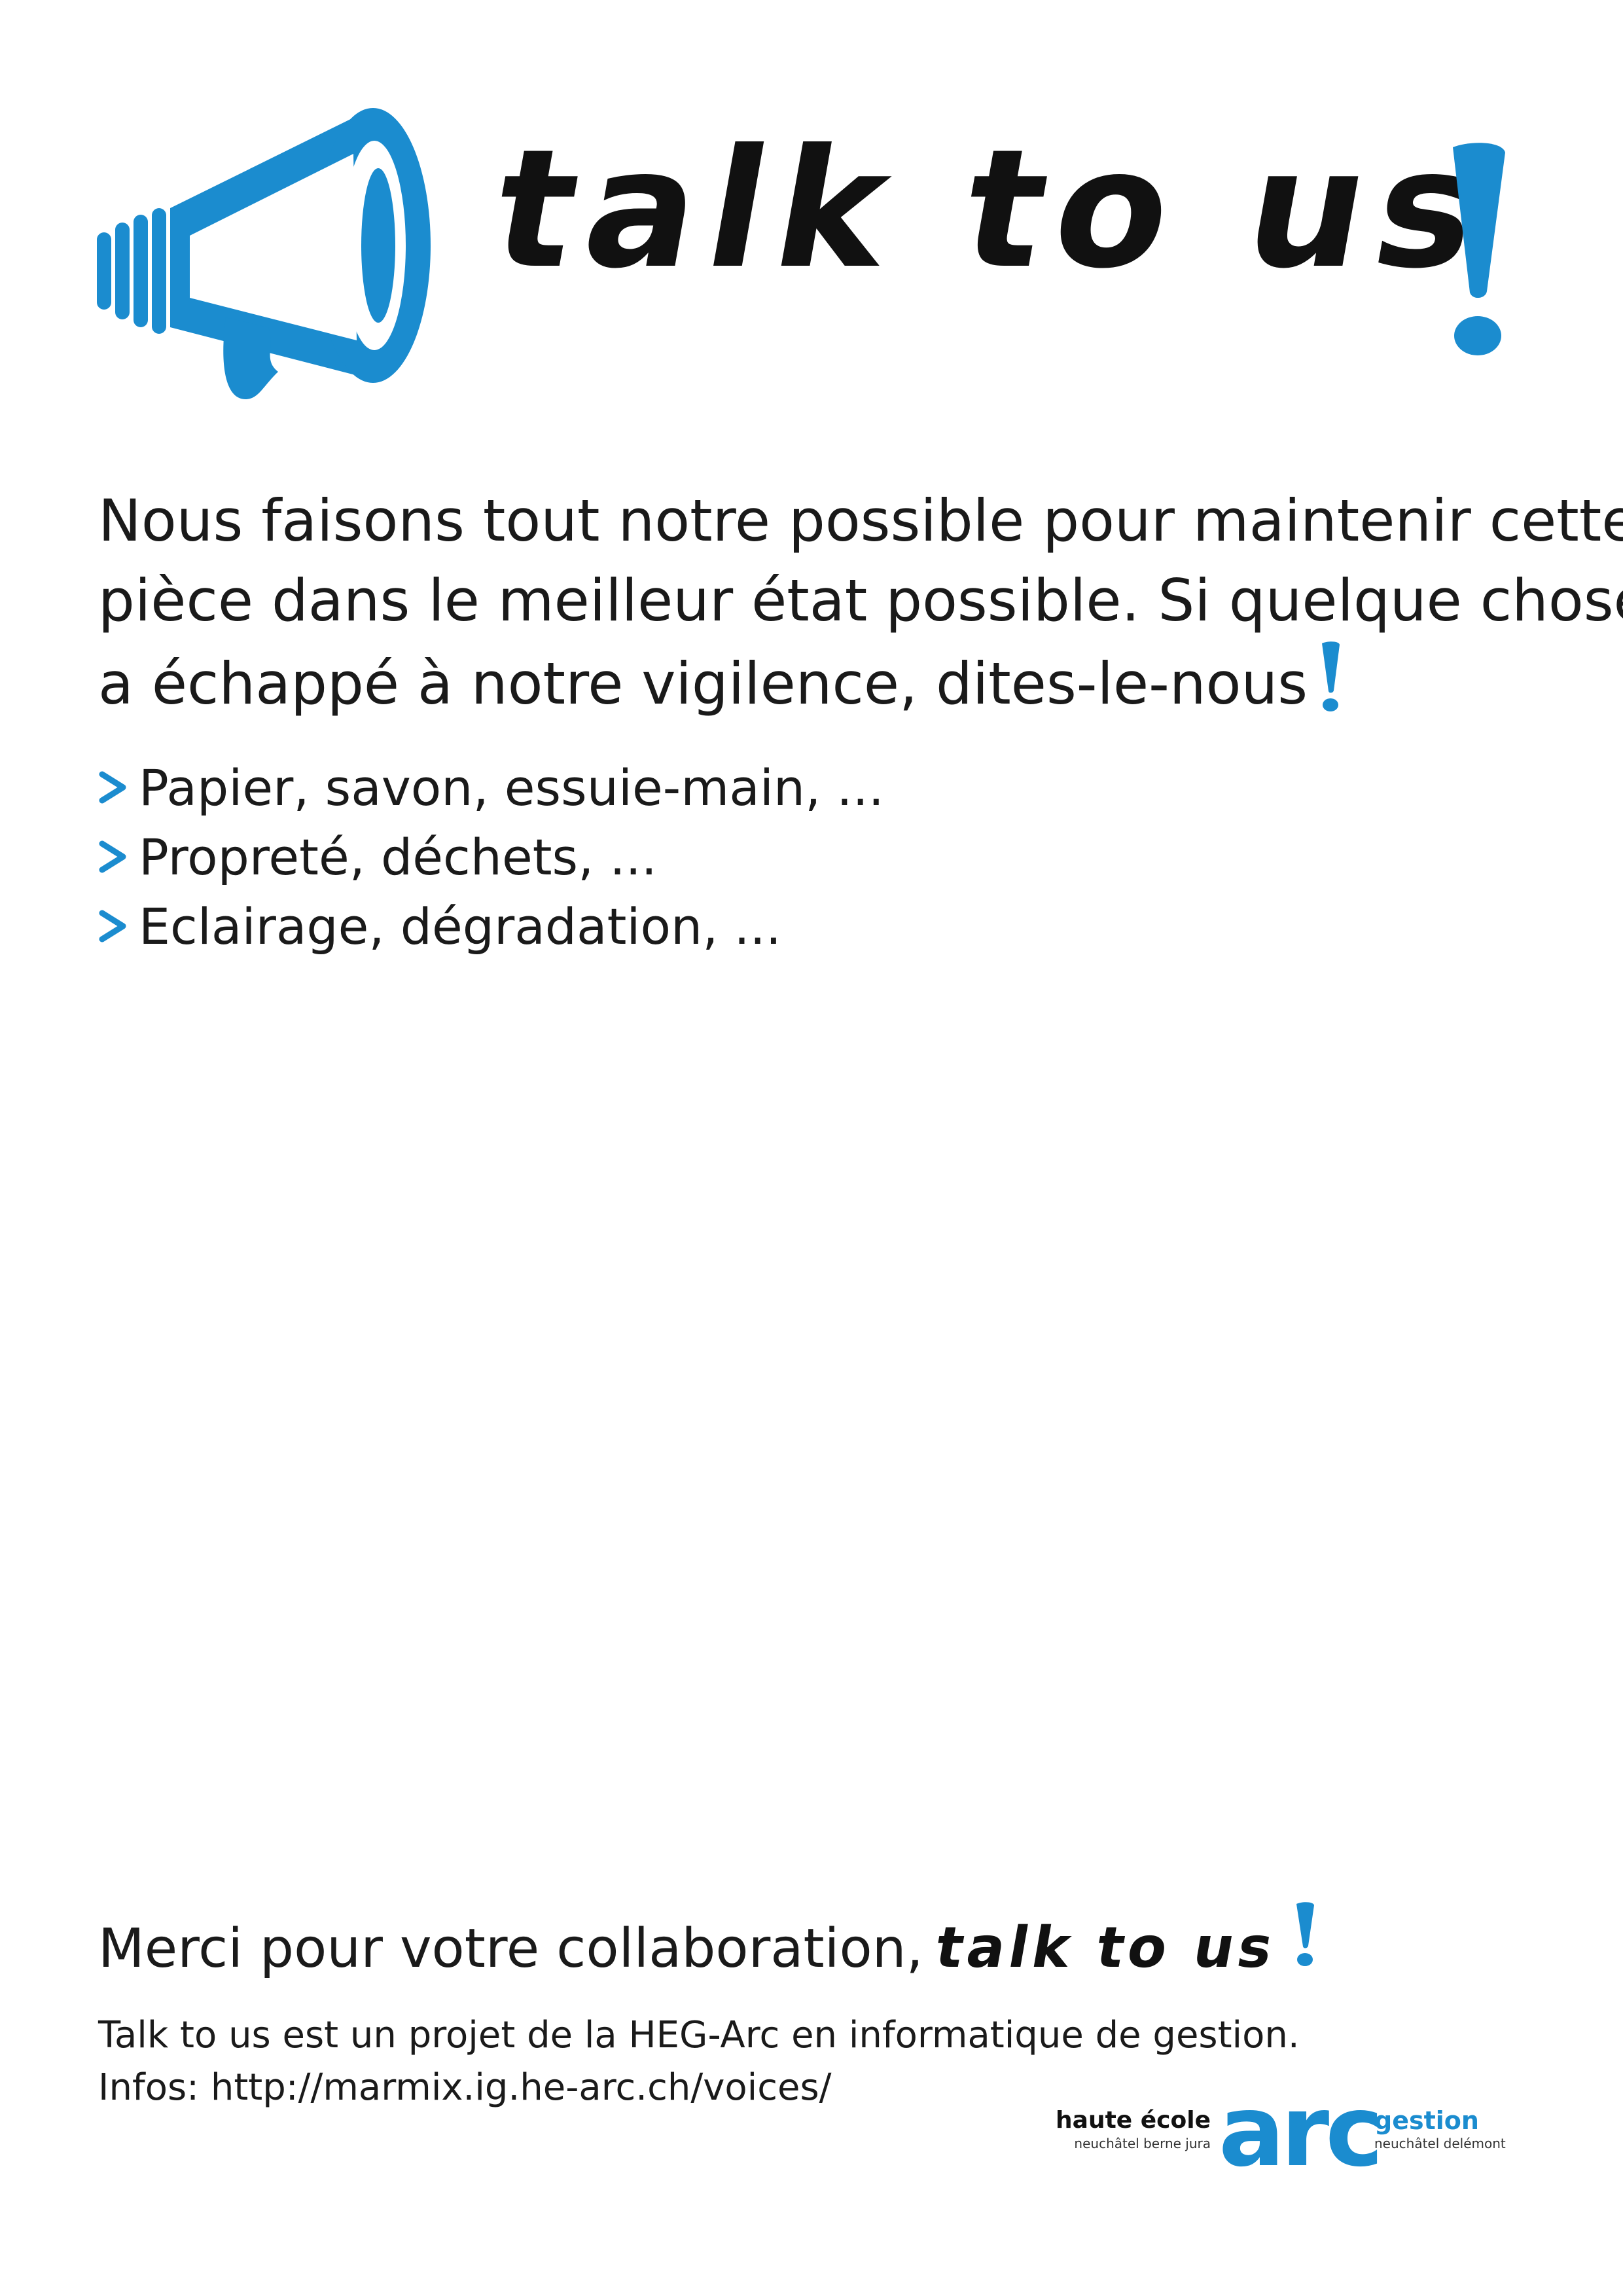  What do you see at coordinates (264, 253) in the screenshot?
I see `megaphone-icon` at bounding box center [264, 253].